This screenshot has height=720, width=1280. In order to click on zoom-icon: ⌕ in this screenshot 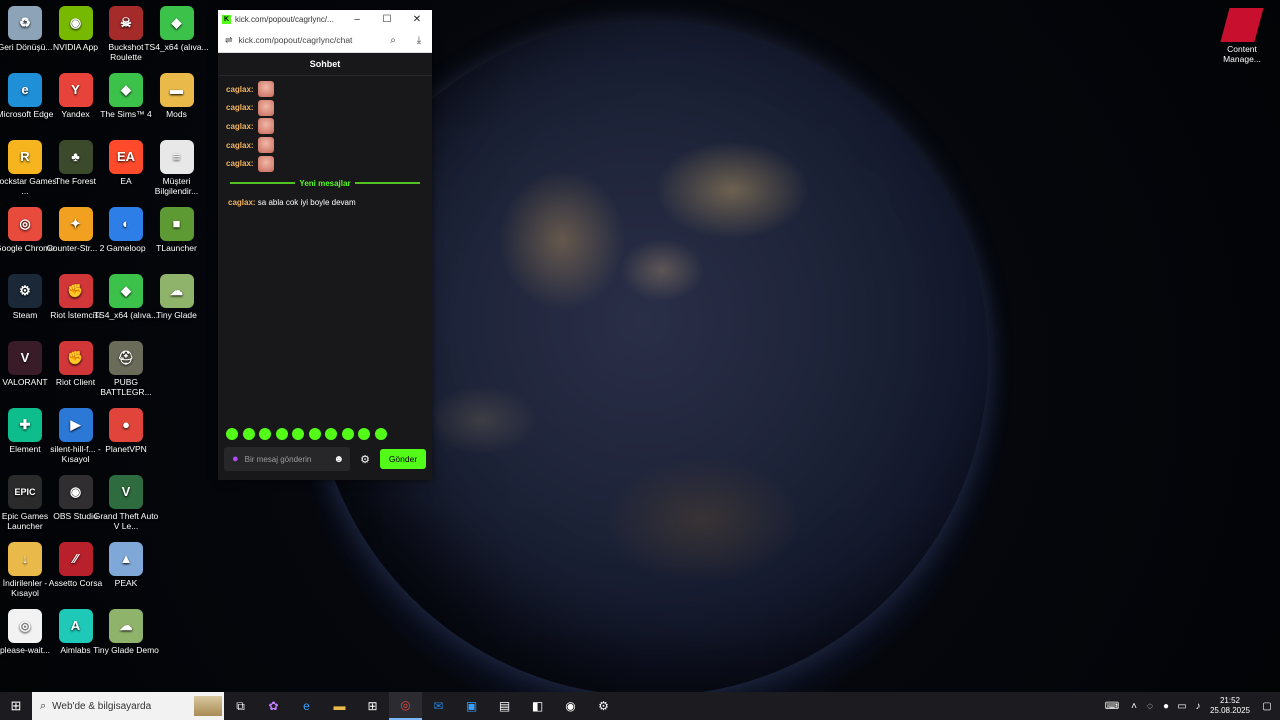, I will do `click(393, 40)`.